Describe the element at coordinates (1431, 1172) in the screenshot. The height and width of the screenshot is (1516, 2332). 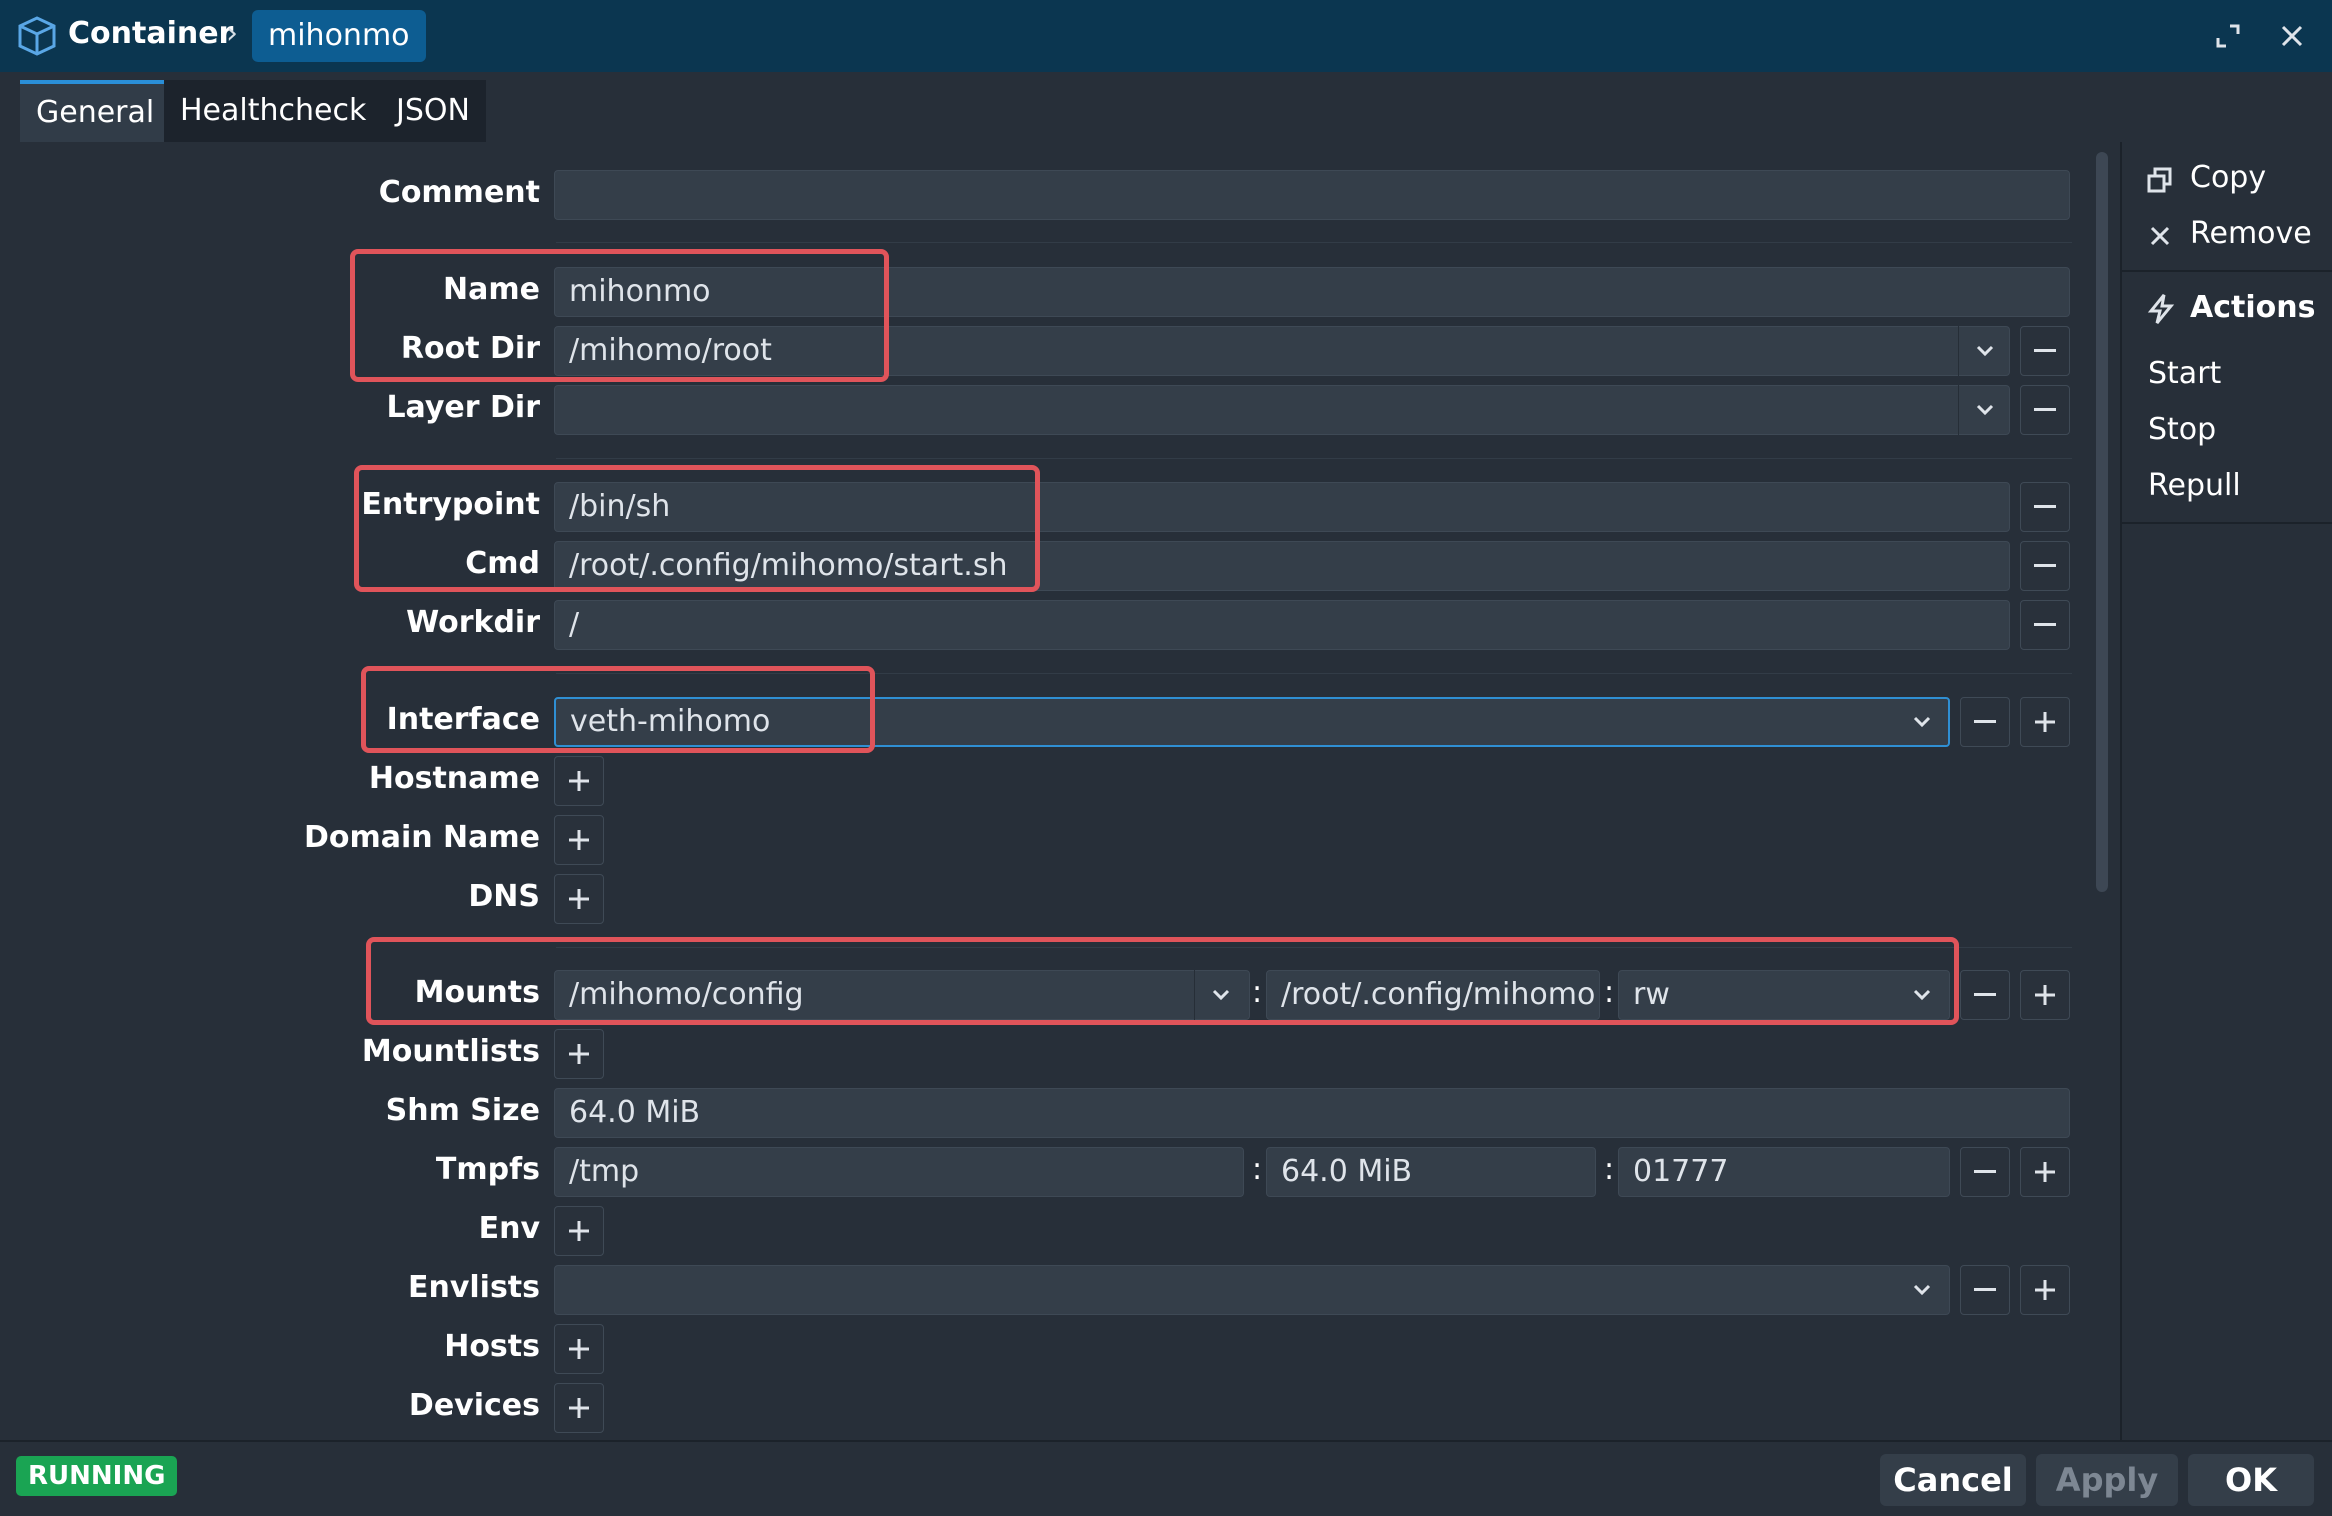
I see `tmpfs-size-input: 64.0 MiB` at that location.